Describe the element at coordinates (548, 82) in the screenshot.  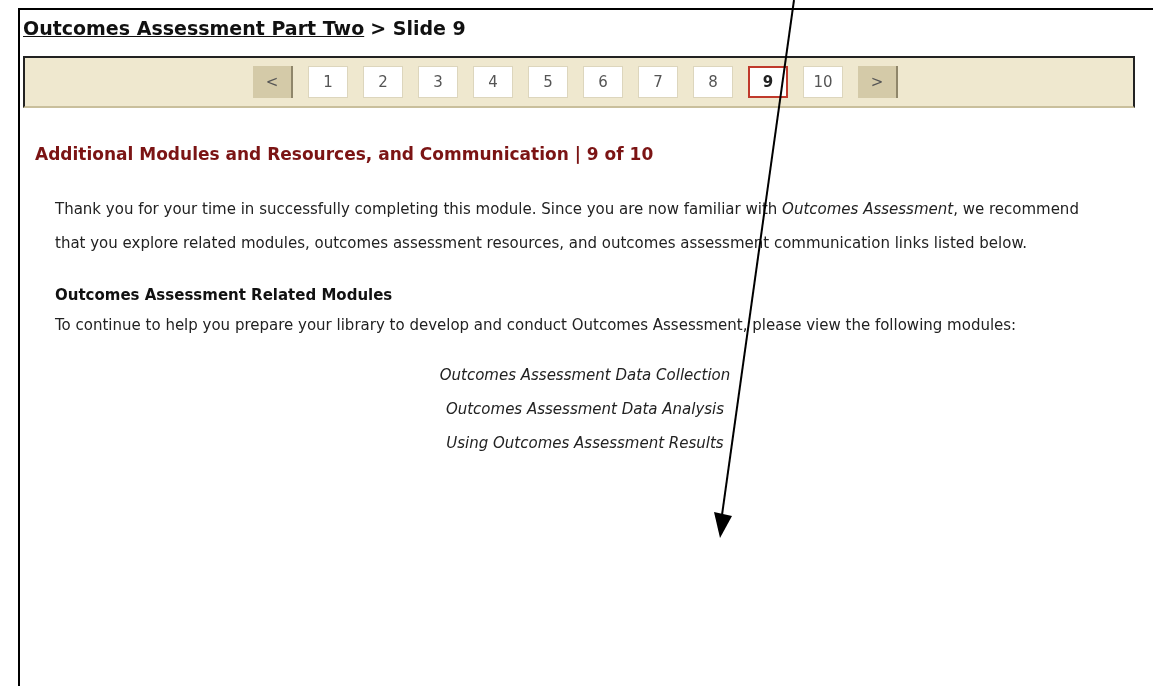
I see `page-button: 5` at that location.